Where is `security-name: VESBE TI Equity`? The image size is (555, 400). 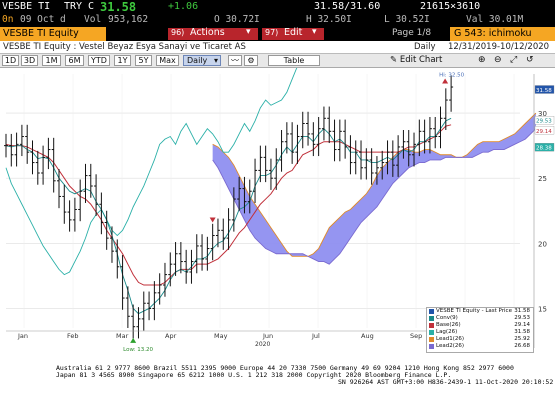
security-name: VESBE TI Equity is located at coordinates (41, 33).